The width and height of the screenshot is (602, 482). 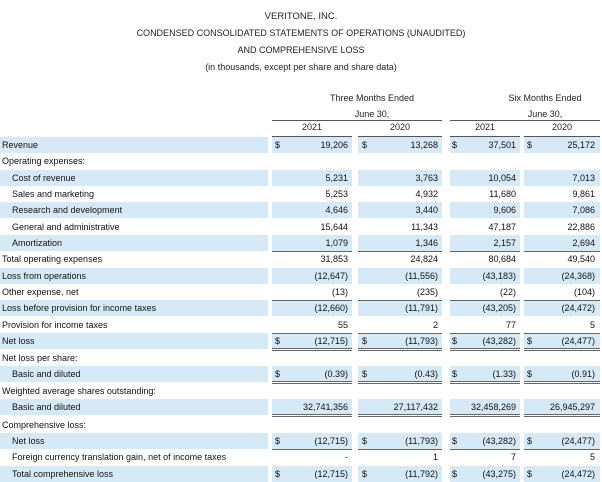 What do you see at coordinates (372, 114) in the screenshot?
I see `three-months-date: June 30,` at bounding box center [372, 114].